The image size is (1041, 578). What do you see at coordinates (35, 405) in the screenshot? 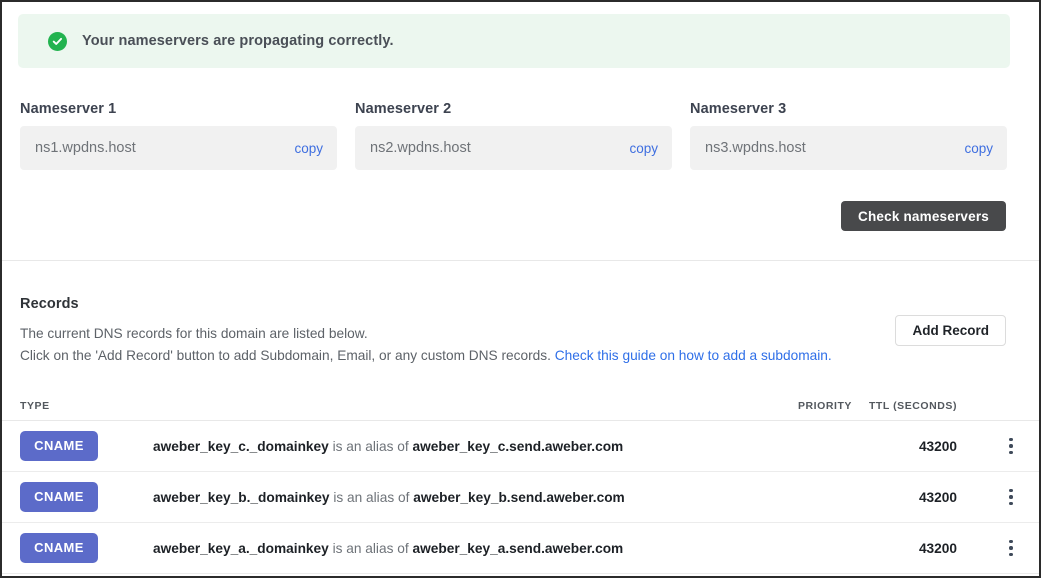
I see `column-header-type: TYPE` at bounding box center [35, 405].